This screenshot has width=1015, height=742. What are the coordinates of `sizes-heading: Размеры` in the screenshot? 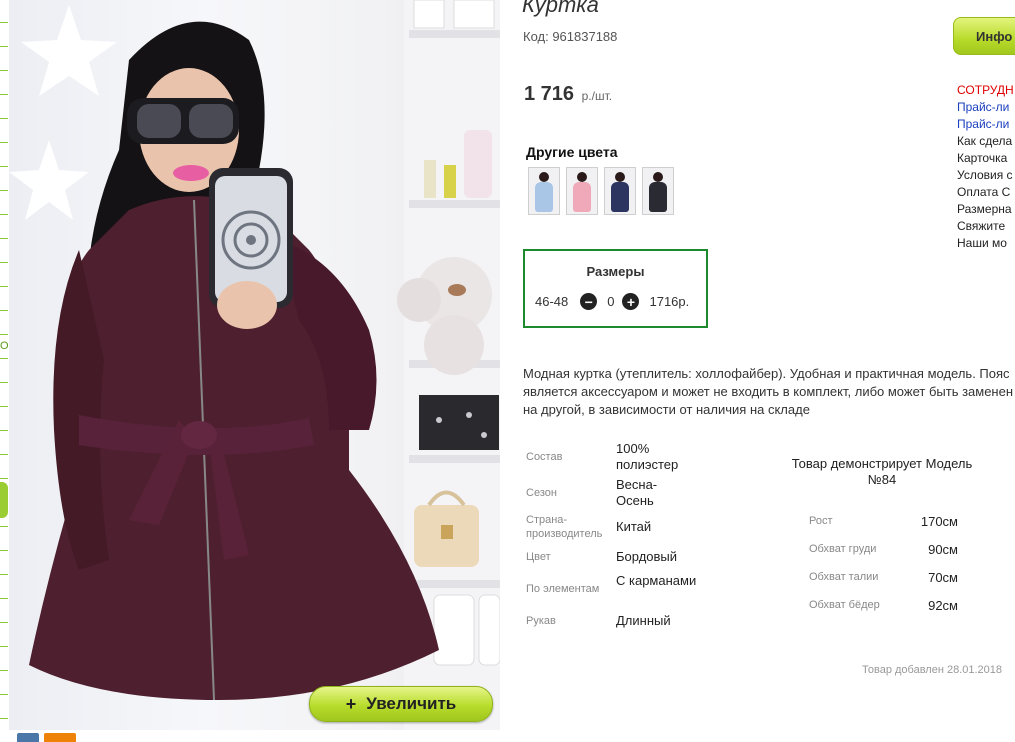 It's located at (615, 271).